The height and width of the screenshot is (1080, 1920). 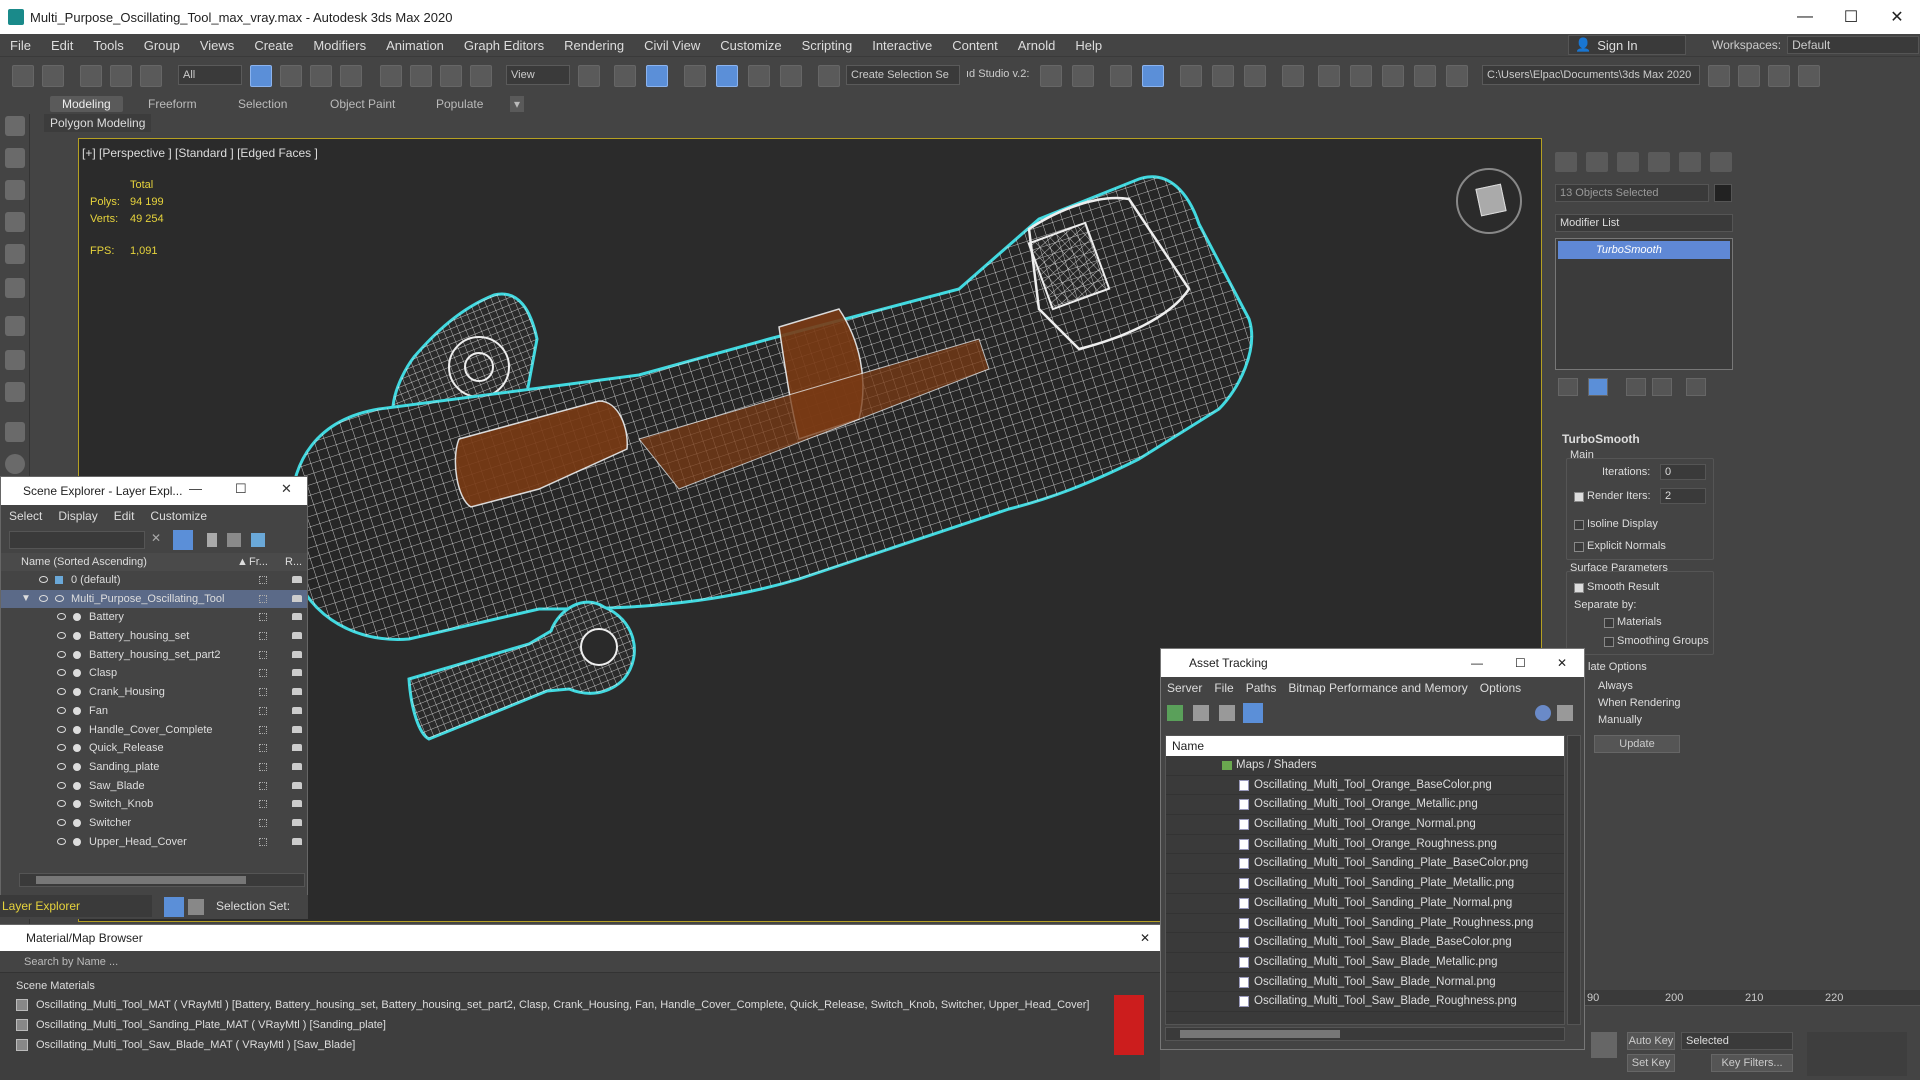 What do you see at coordinates (1651, 1063) in the screenshot?
I see `set-key-button: Set Key` at bounding box center [1651, 1063].